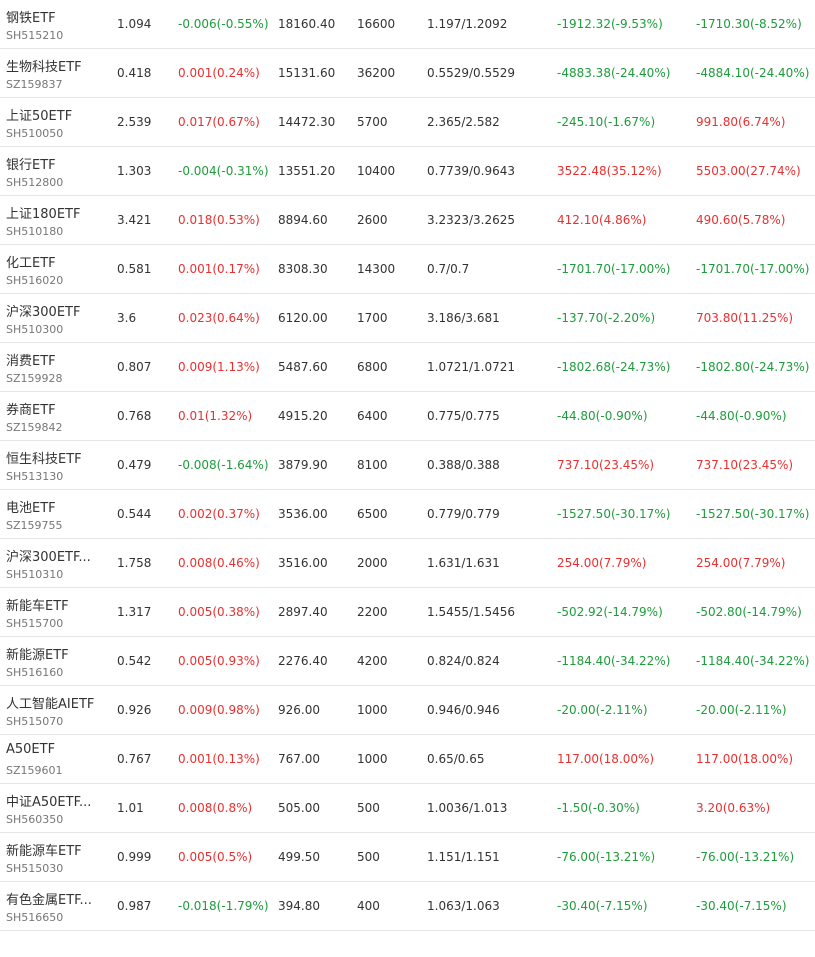 The height and width of the screenshot is (957, 815). What do you see at coordinates (219, 367) in the screenshot?
I see `holding-change: 0.009(1.13%)` at bounding box center [219, 367].